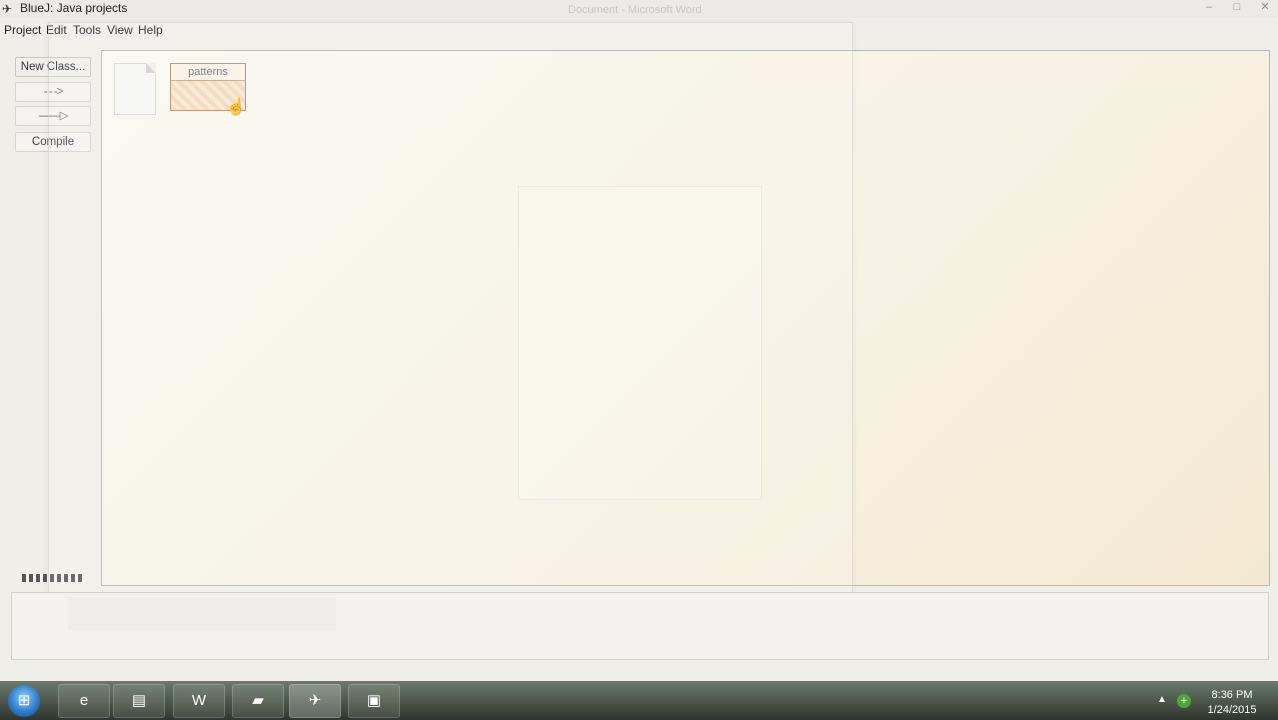 The height and width of the screenshot is (720, 1278). What do you see at coordinates (199, 701) in the screenshot?
I see `word-icon: W` at bounding box center [199, 701].